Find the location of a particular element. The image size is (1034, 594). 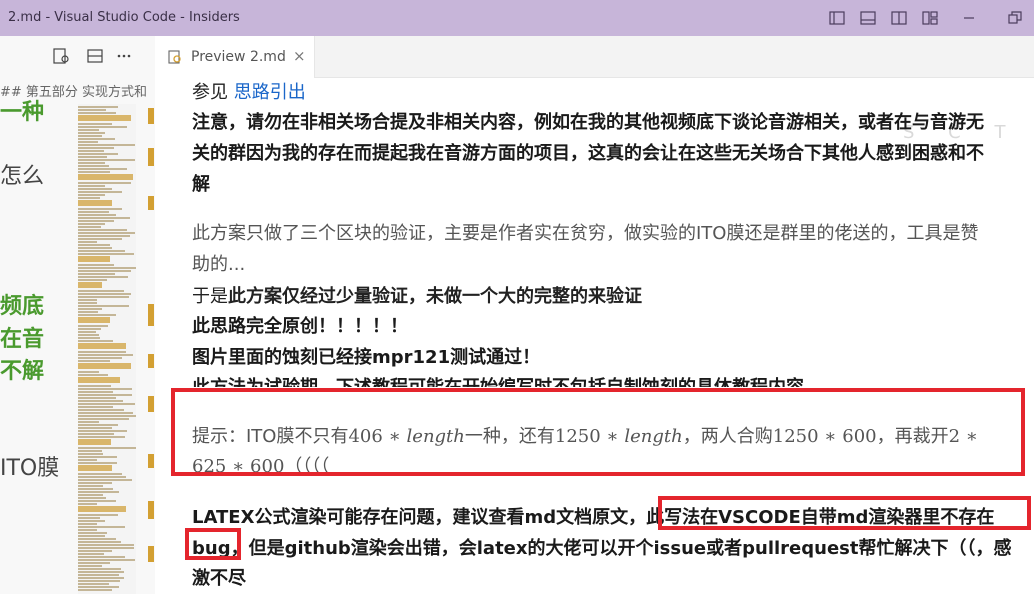

open-preview-icon is located at coordinates (61, 56).